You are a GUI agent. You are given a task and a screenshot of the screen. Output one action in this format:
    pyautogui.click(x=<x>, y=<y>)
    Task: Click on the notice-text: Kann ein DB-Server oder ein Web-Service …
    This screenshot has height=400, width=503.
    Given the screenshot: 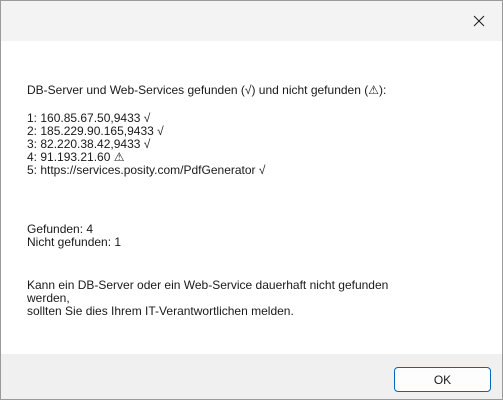 What is the action you would take?
    pyautogui.click(x=208, y=285)
    